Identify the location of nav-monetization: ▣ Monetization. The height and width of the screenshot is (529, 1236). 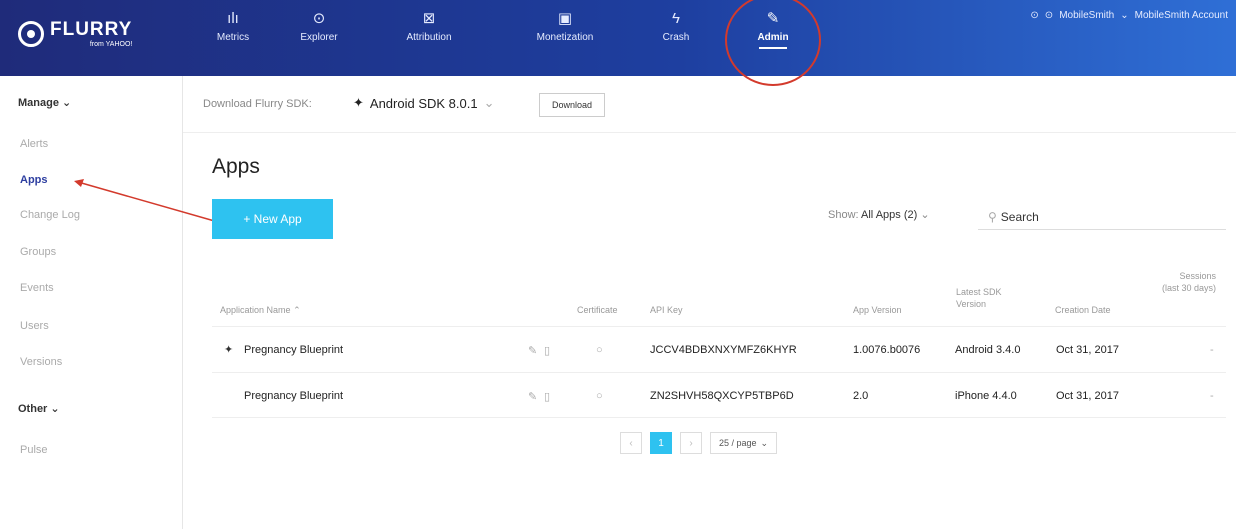
(565, 26).